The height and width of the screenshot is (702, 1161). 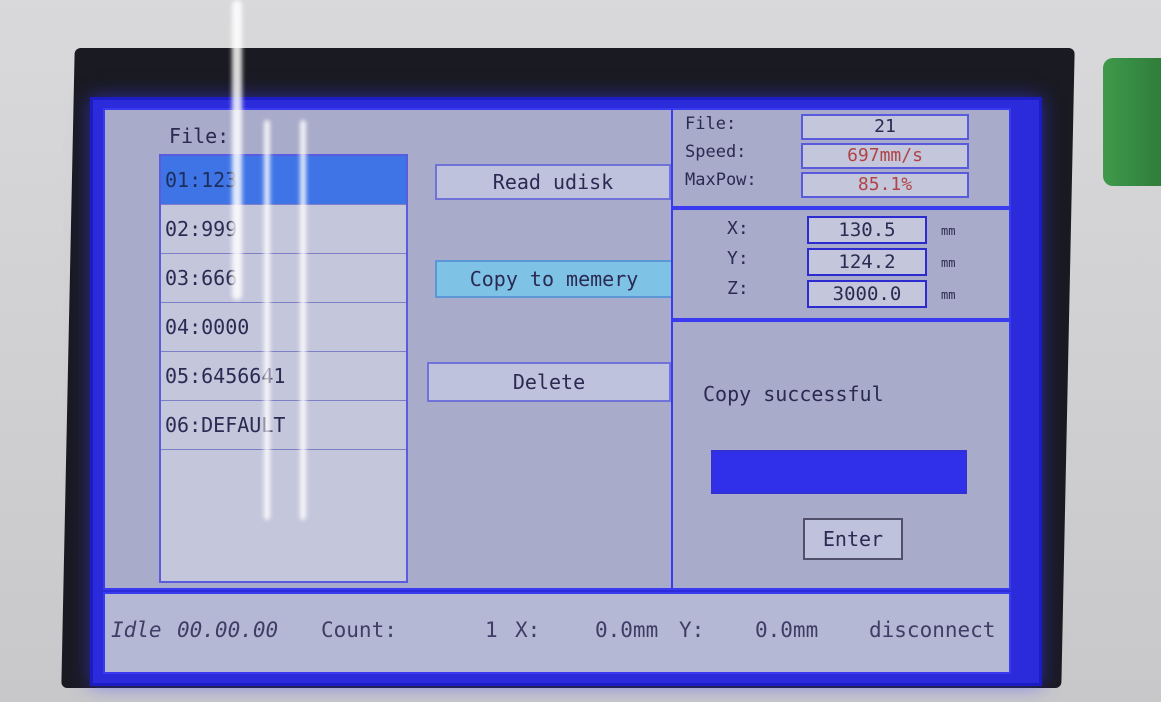 I want to click on file-row: 02:999, so click(x=283, y=229).